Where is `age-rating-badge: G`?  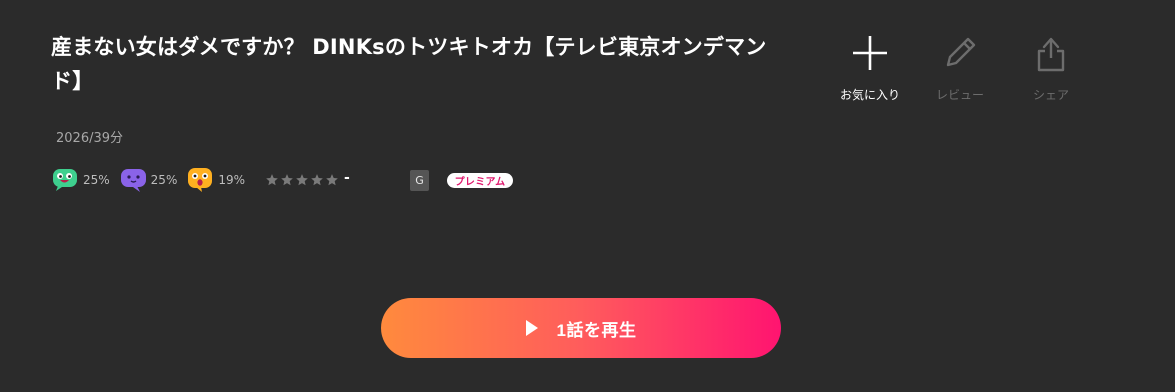 age-rating-badge: G is located at coordinates (419, 180).